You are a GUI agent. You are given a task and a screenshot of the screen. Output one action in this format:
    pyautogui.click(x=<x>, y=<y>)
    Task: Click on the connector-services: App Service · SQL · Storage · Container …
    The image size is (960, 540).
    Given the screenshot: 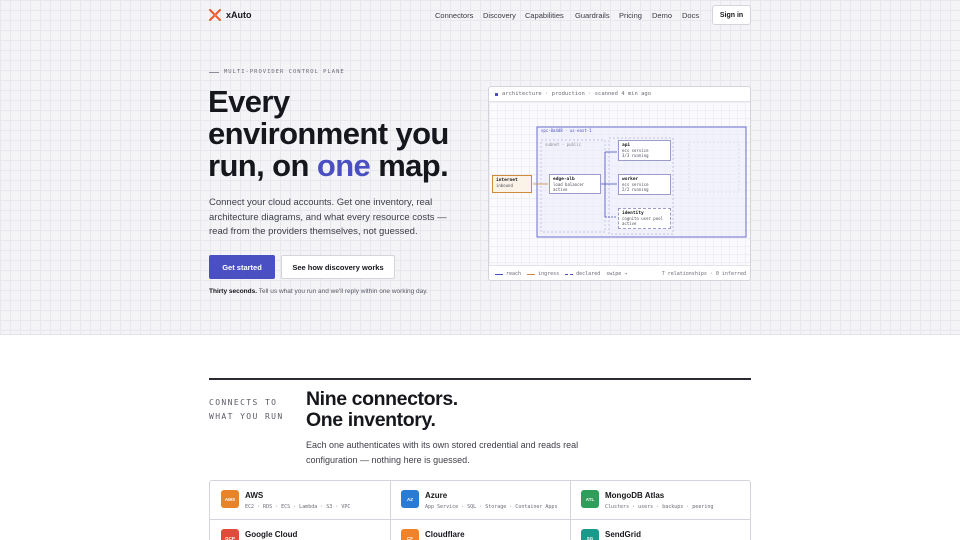 What is the action you would take?
    pyautogui.click(x=491, y=507)
    